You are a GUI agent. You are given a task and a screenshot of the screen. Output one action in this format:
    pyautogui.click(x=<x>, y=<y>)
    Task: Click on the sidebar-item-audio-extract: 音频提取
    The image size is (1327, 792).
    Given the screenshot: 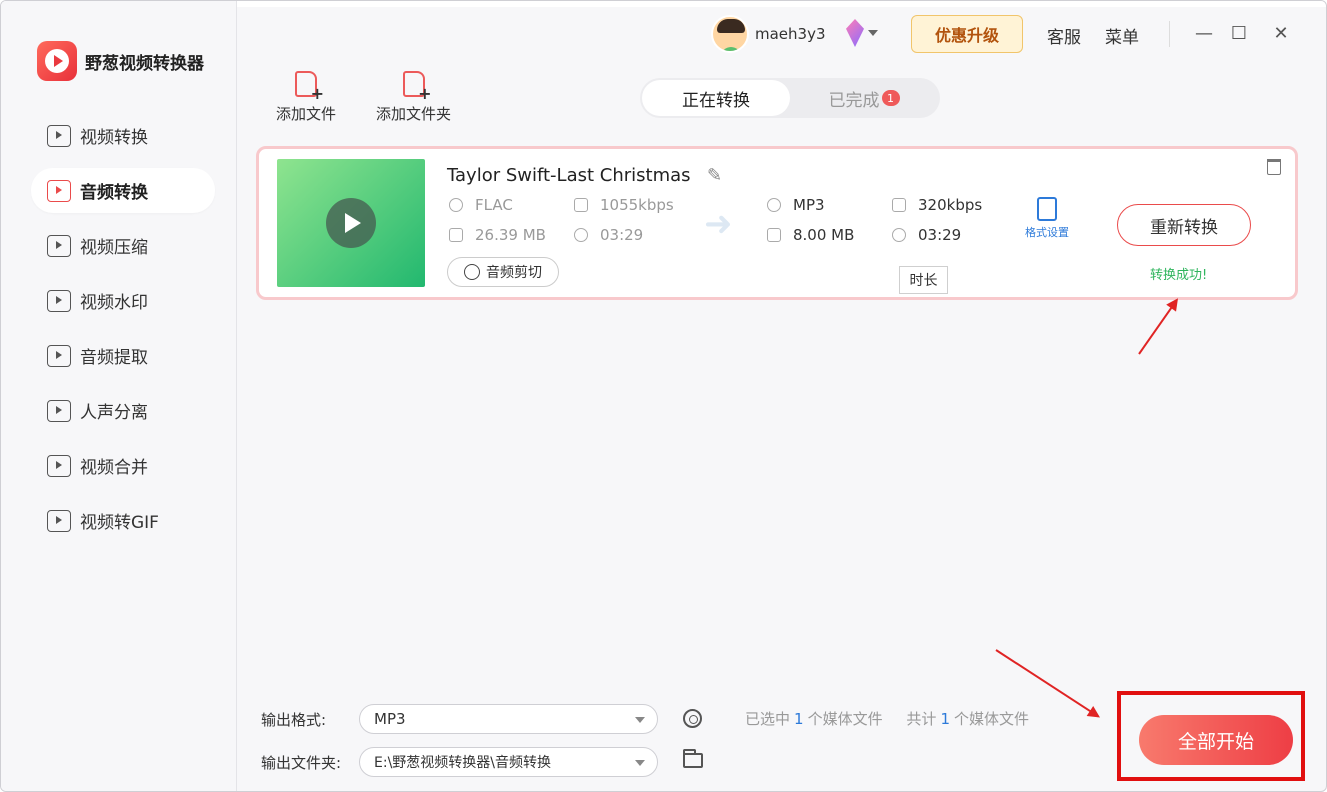 What is the action you would take?
    pyautogui.click(x=123, y=355)
    